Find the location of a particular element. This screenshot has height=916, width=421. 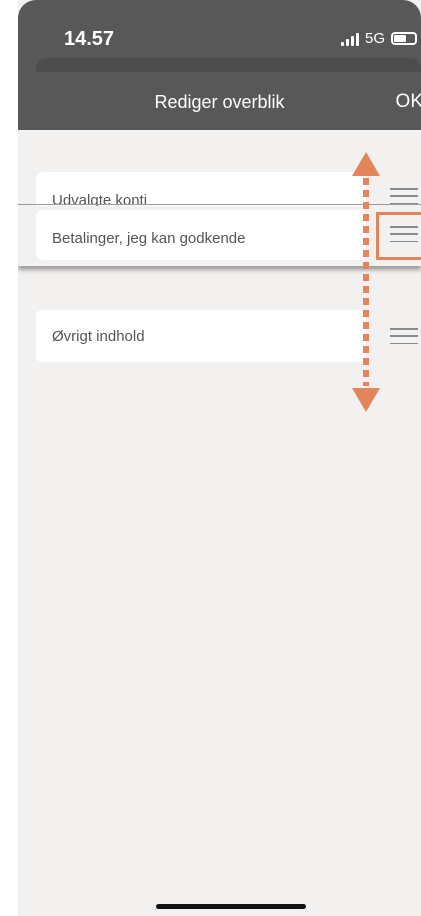

header-tab-edge is located at coordinates (228, 65).